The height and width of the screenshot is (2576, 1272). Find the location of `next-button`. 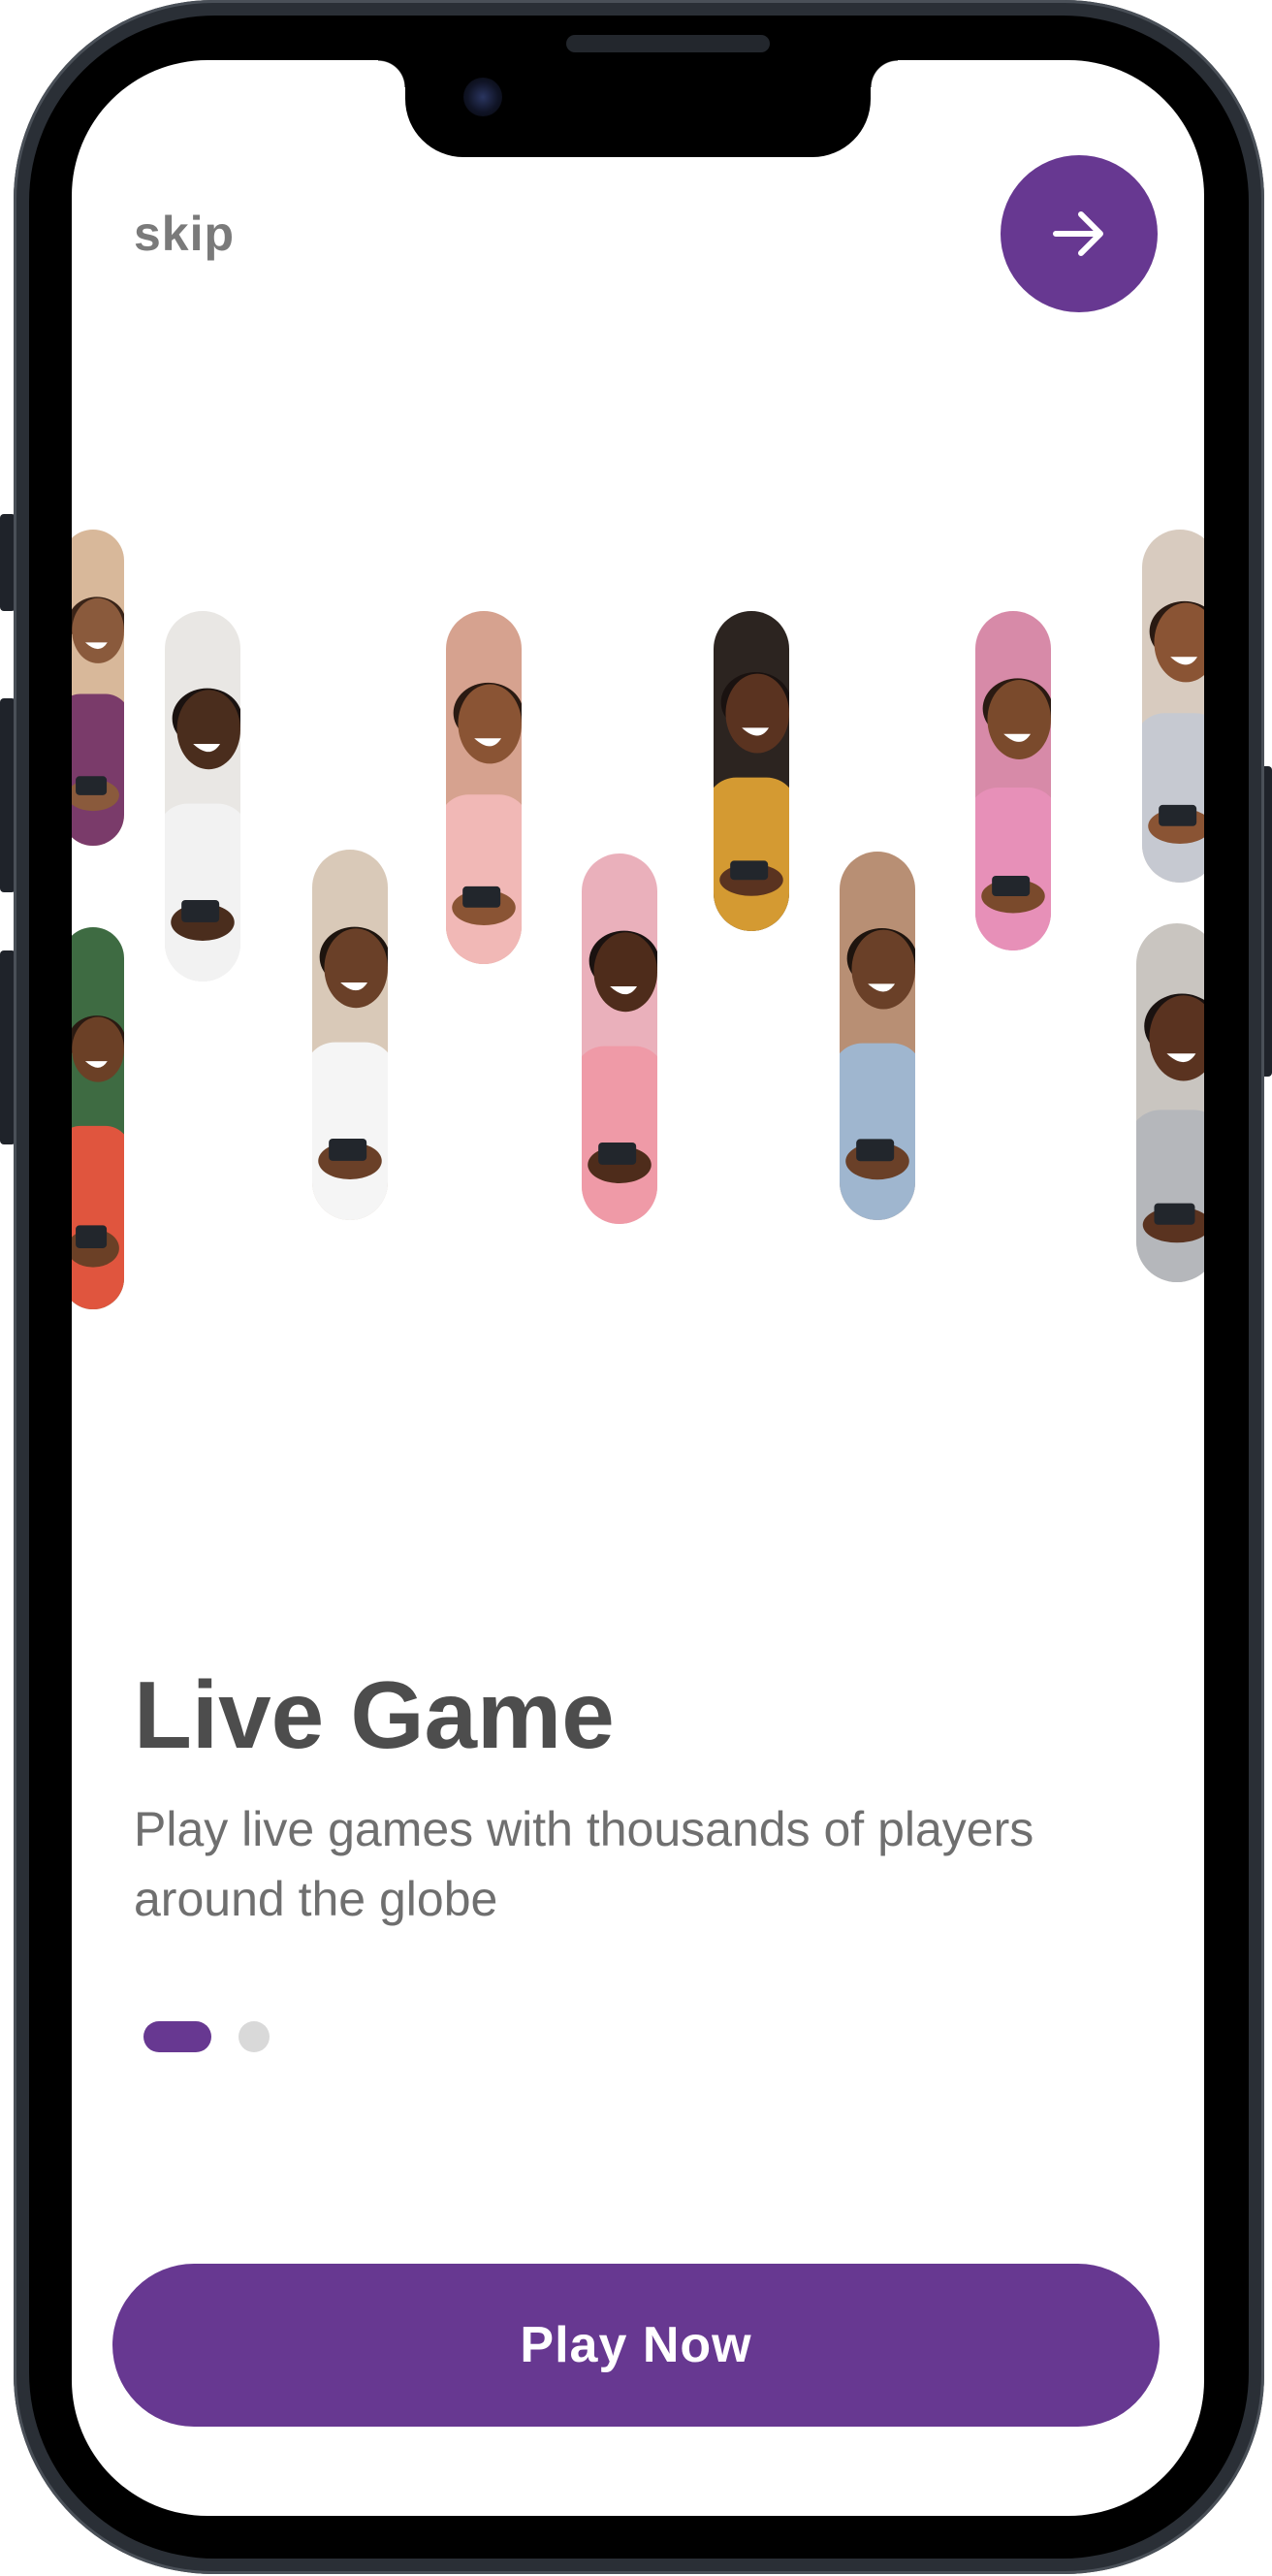

next-button is located at coordinates (1079, 233).